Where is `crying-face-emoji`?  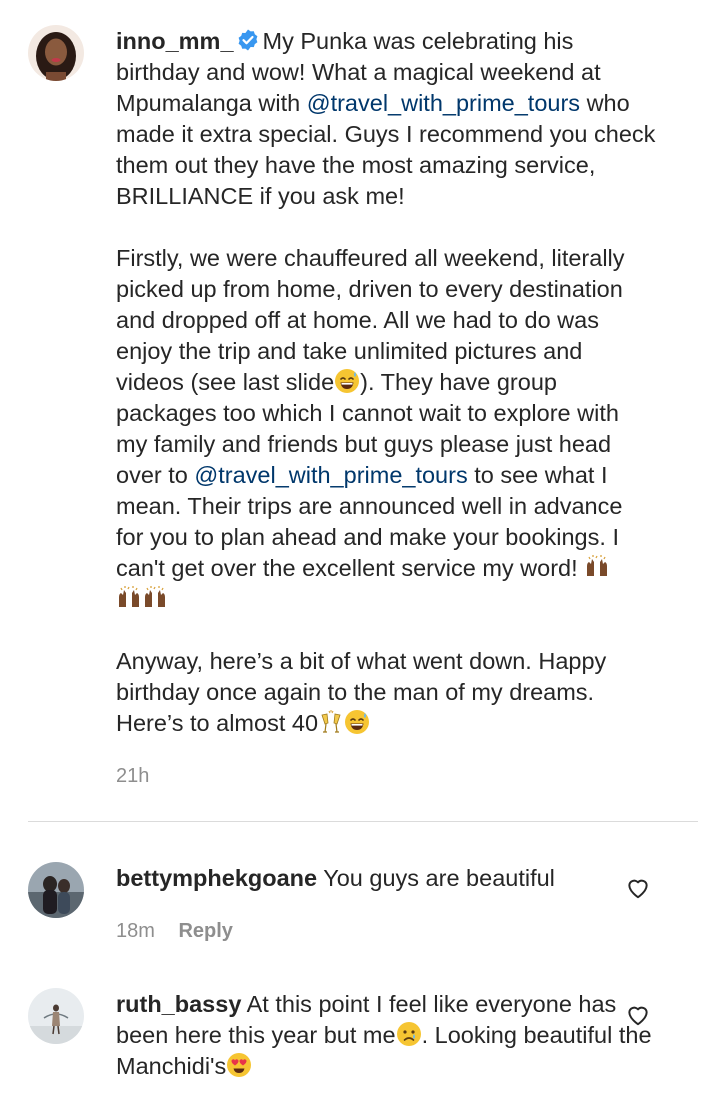 crying-face-emoji is located at coordinates (408, 1034).